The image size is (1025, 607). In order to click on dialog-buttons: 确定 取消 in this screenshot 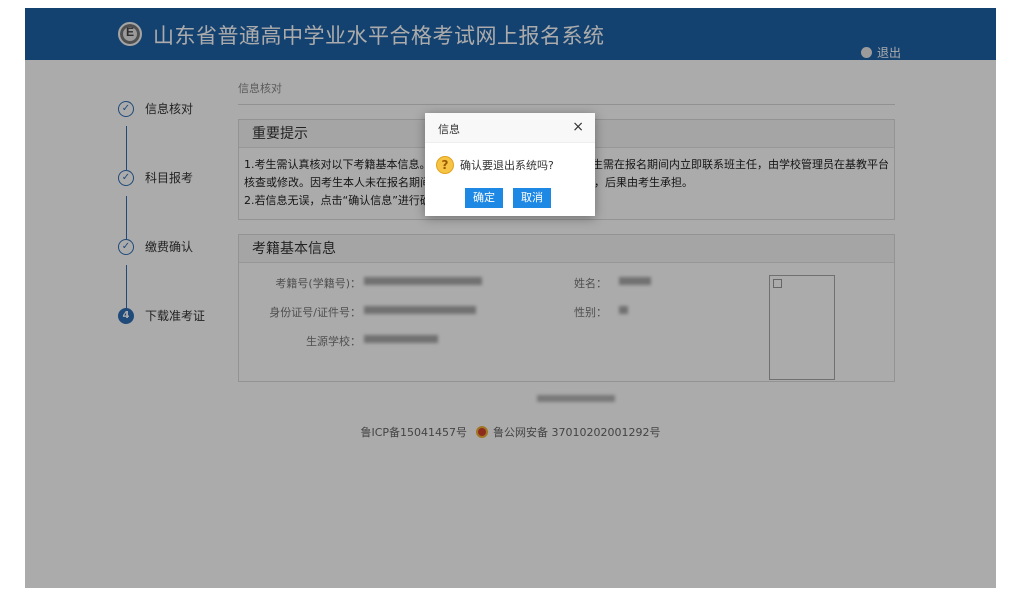, I will do `click(513, 198)`.